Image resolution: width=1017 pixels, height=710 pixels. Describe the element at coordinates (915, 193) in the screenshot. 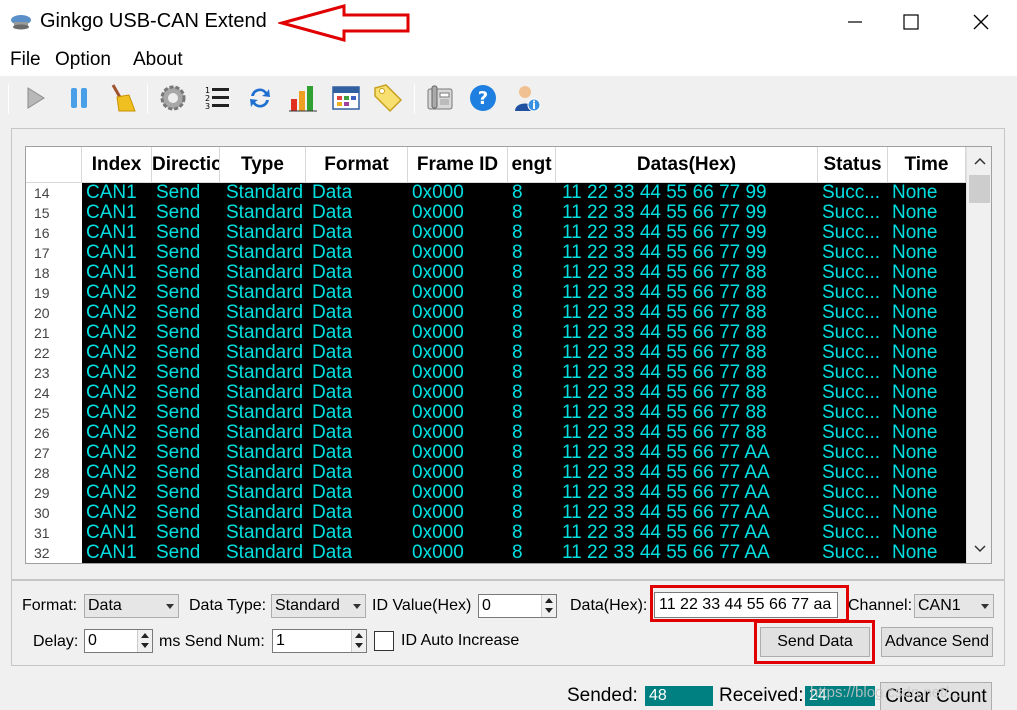

I see `cell-time: None` at that location.